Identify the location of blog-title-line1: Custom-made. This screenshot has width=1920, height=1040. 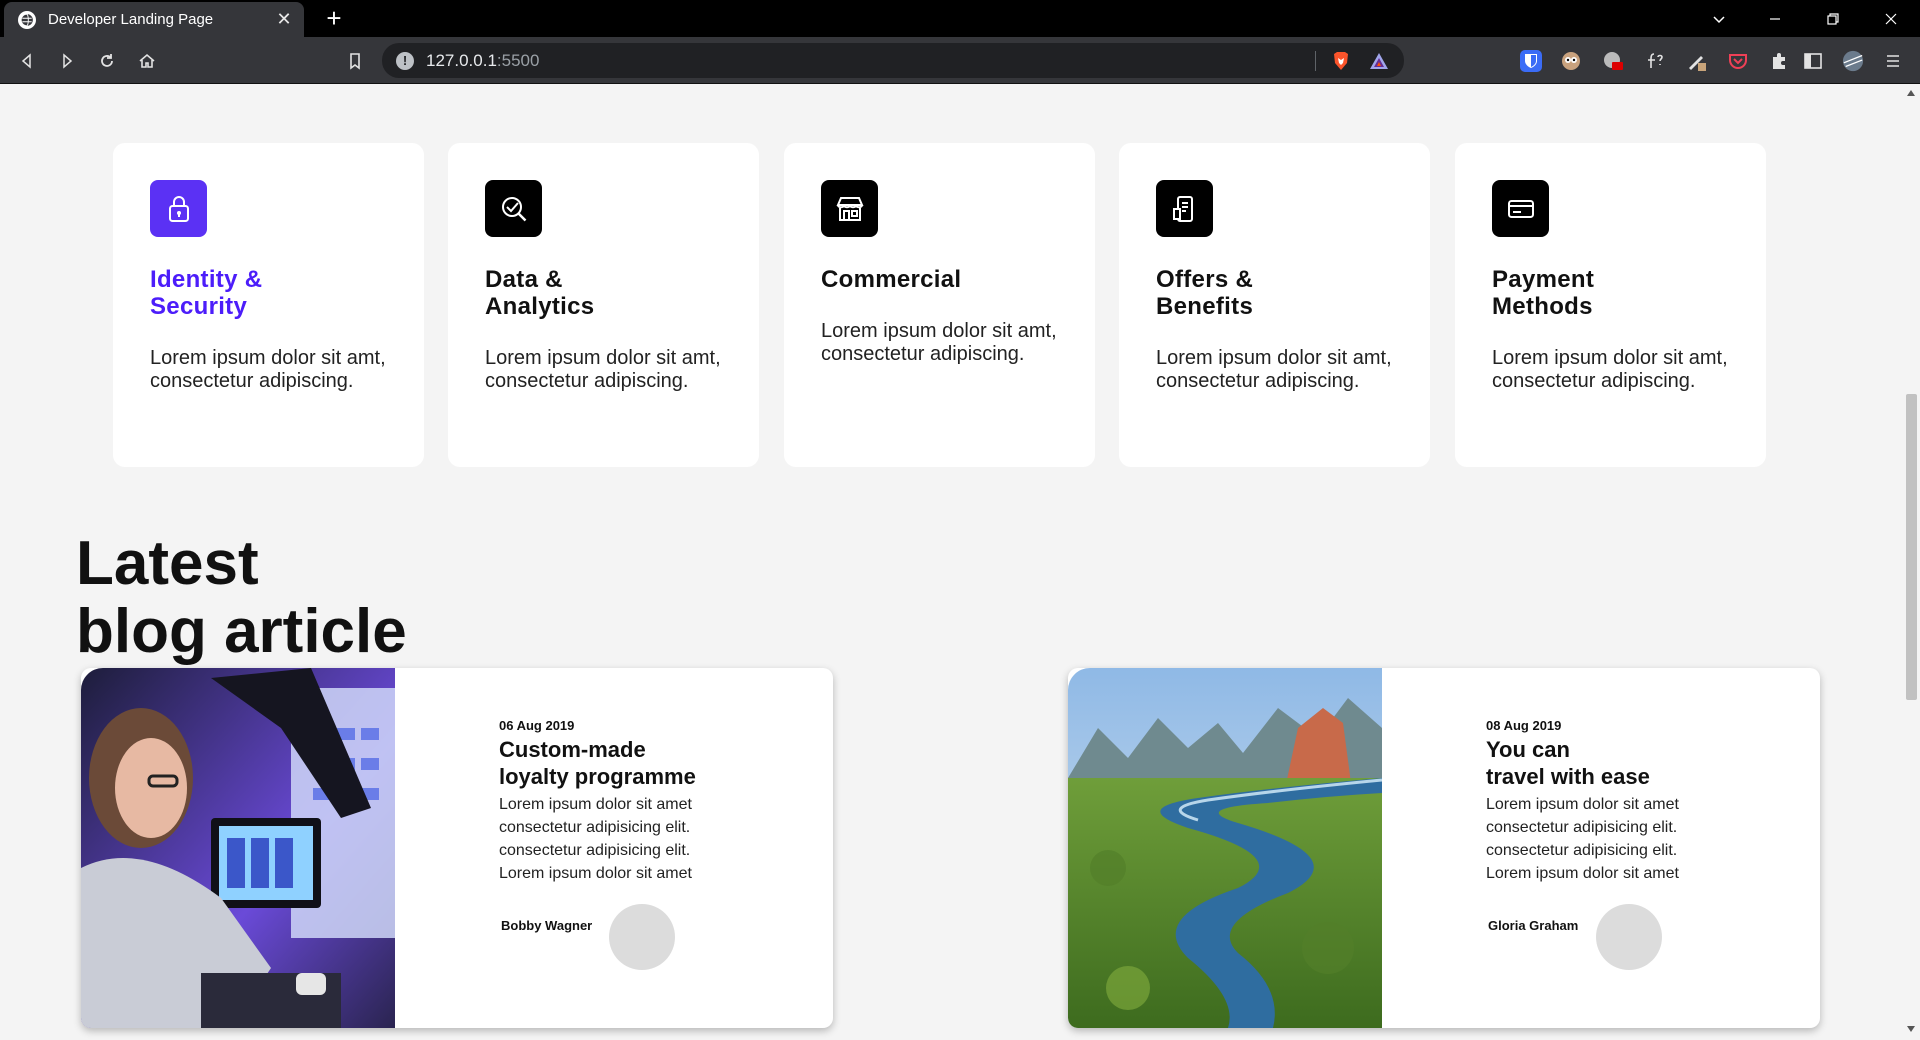
(572, 749).